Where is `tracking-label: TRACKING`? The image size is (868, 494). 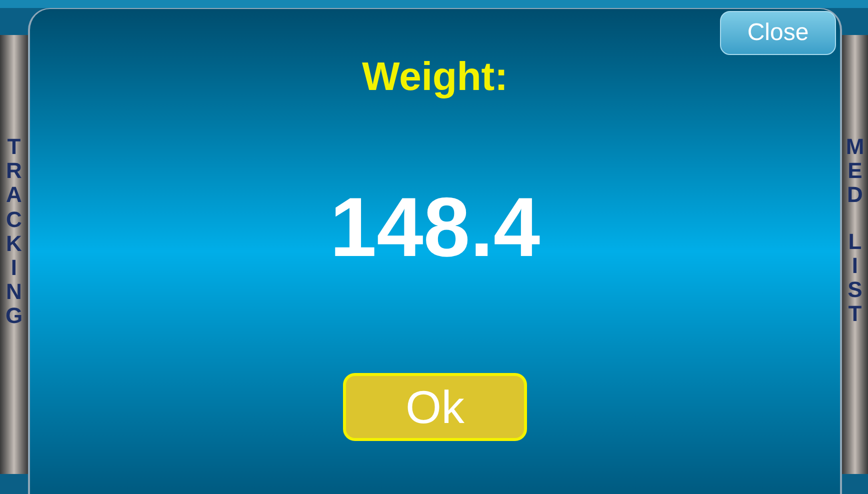 tracking-label: TRACKING is located at coordinates (14, 232).